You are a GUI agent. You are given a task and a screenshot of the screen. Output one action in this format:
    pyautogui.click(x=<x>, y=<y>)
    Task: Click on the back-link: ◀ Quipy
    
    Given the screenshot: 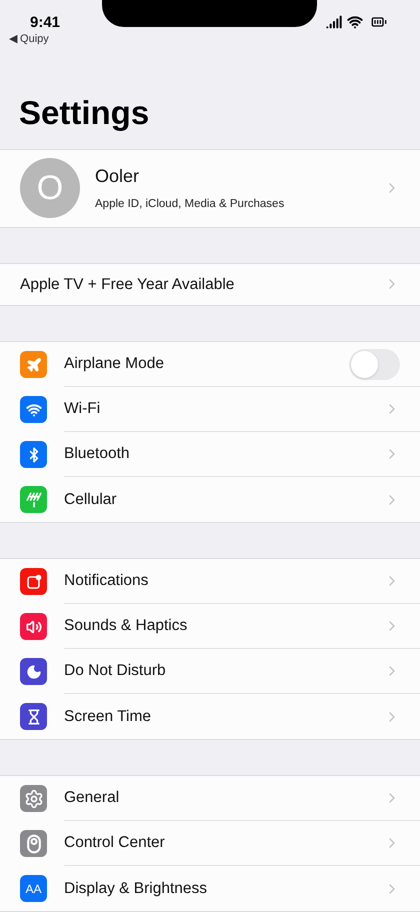 What is the action you would take?
    pyautogui.click(x=29, y=39)
    